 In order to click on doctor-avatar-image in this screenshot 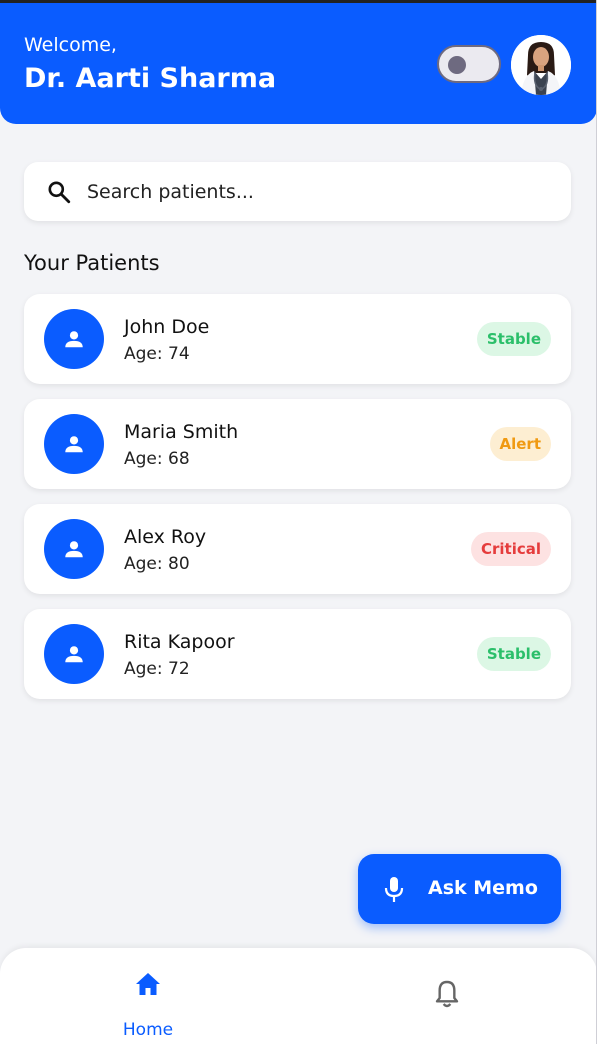, I will do `click(541, 65)`.